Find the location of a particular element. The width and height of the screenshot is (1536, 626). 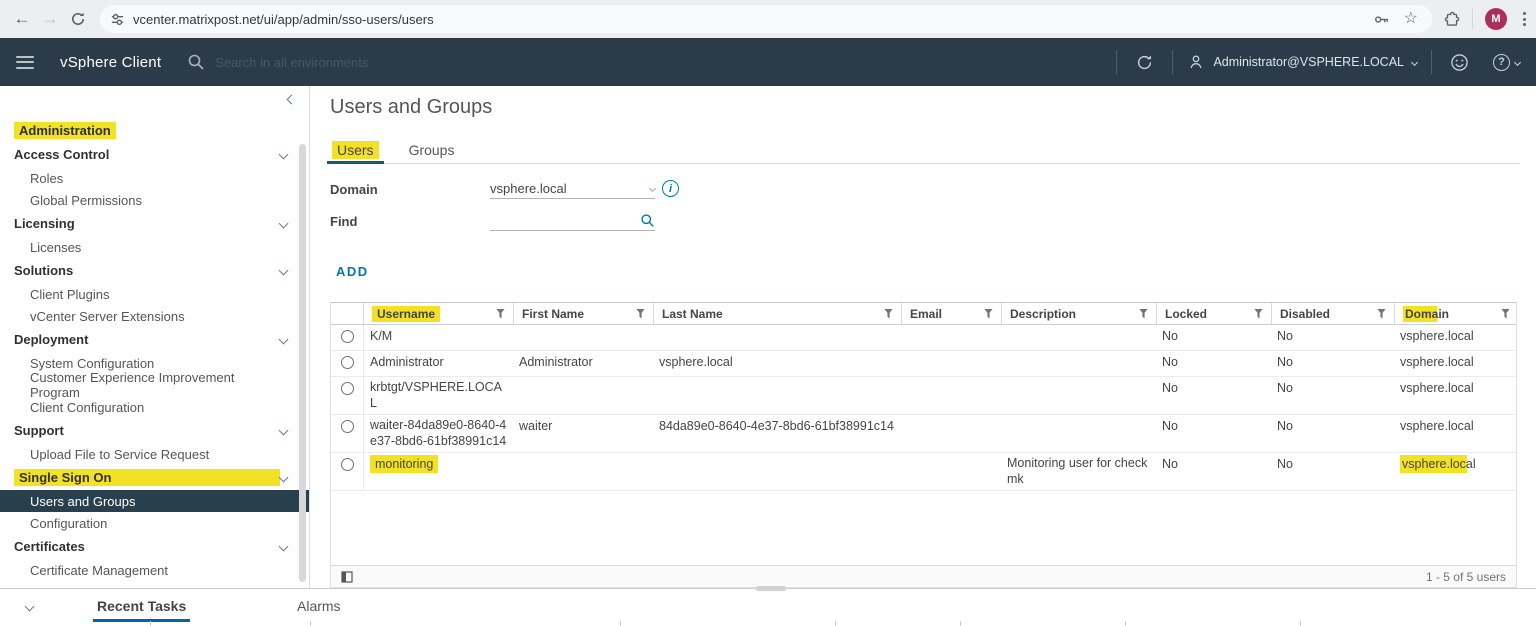

user-menu: Administrator@VSPHERE.LOCAL is located at coordinates (1303, 62).